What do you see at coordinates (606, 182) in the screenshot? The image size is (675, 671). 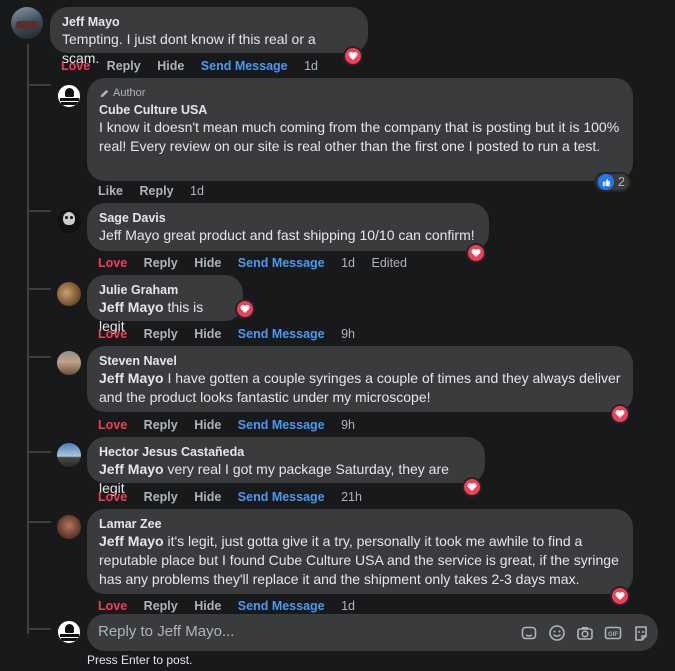 I see `like-icon` at bounding box center [606, 182].